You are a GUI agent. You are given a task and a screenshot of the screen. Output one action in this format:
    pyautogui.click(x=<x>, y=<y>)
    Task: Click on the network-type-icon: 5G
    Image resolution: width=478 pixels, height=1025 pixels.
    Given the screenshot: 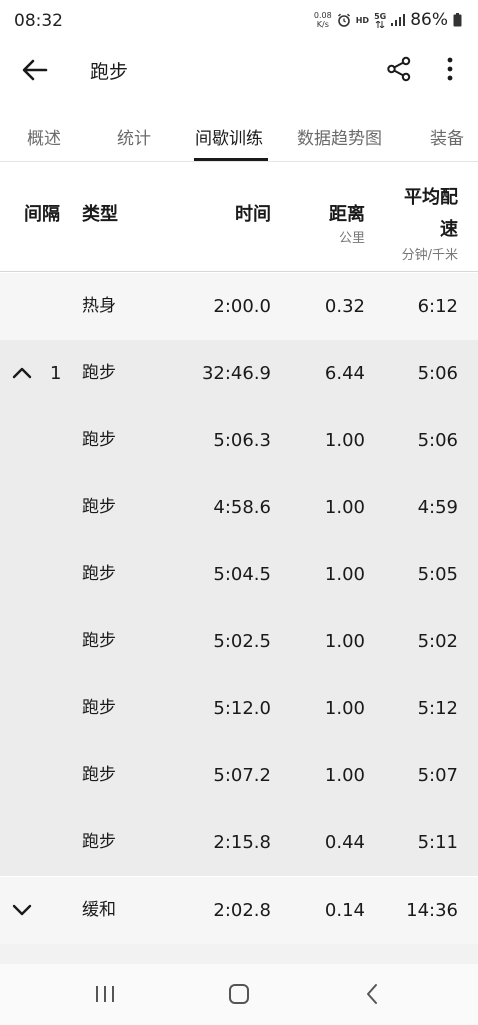 What is the action you would take?
    pyautogui.click(x=380, y=19)
    